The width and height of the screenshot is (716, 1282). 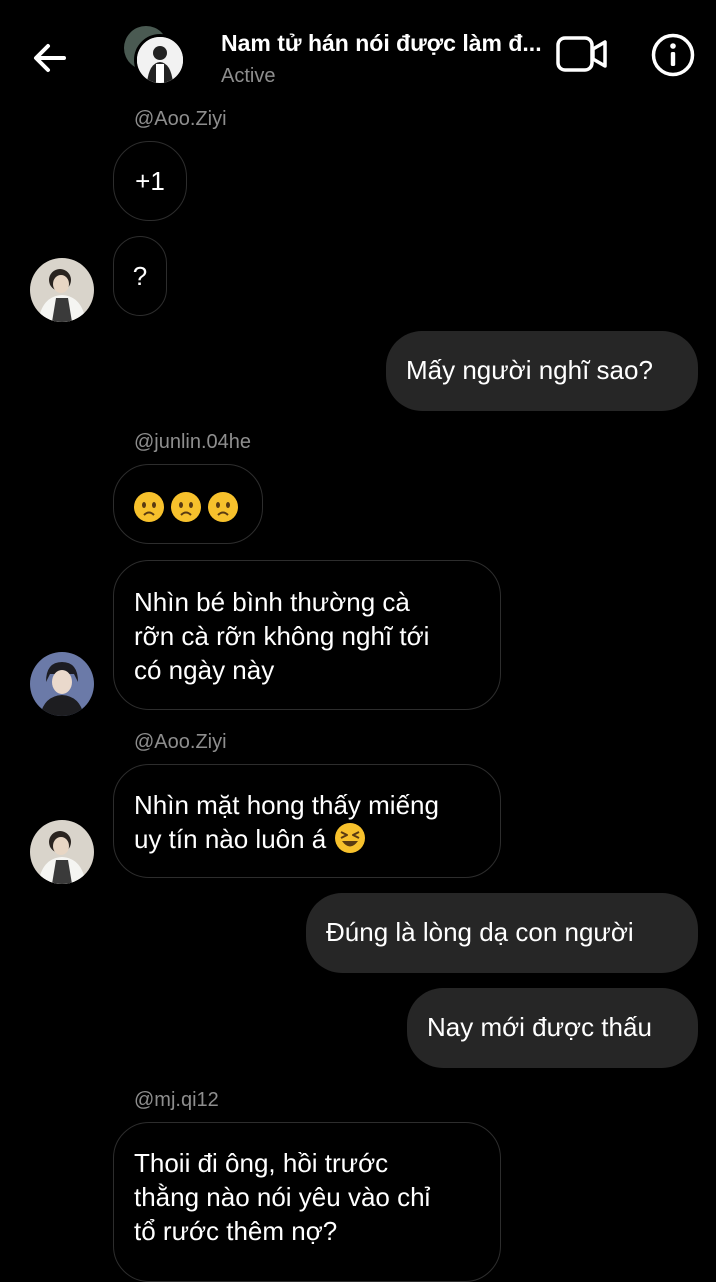 I want to click on laughing-squint-face-icon, so click(x=349, y=838).